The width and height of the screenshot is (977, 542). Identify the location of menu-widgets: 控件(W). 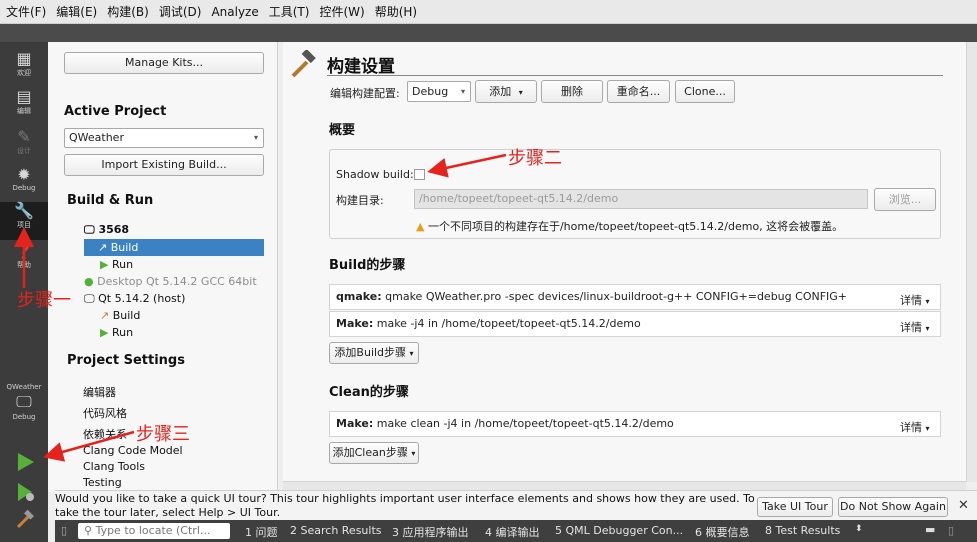
(341, 11).